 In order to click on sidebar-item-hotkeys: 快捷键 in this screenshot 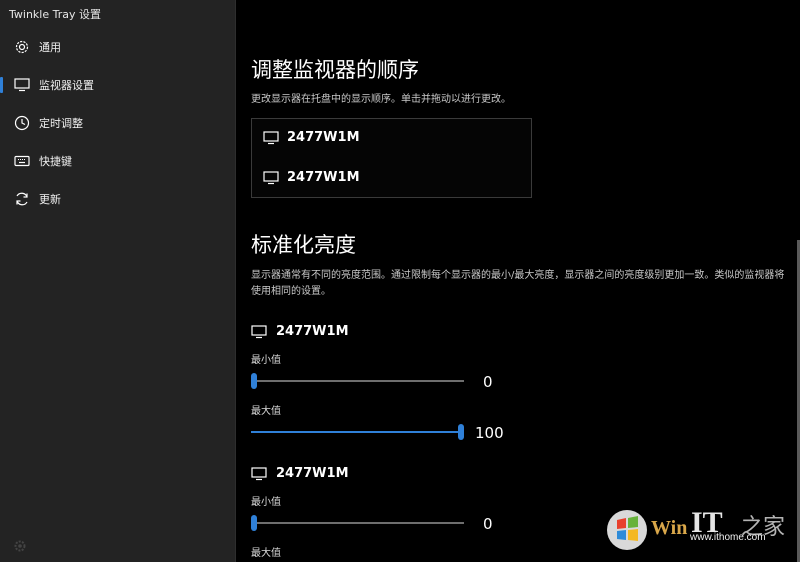, I will do `click(117, 161)`.